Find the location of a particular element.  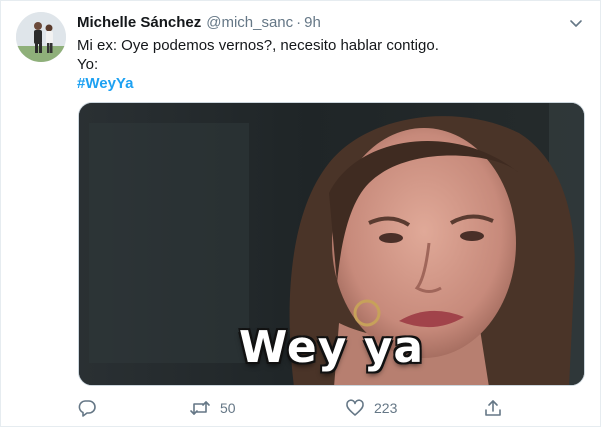

reply-button is located at coordinates (87, 408).